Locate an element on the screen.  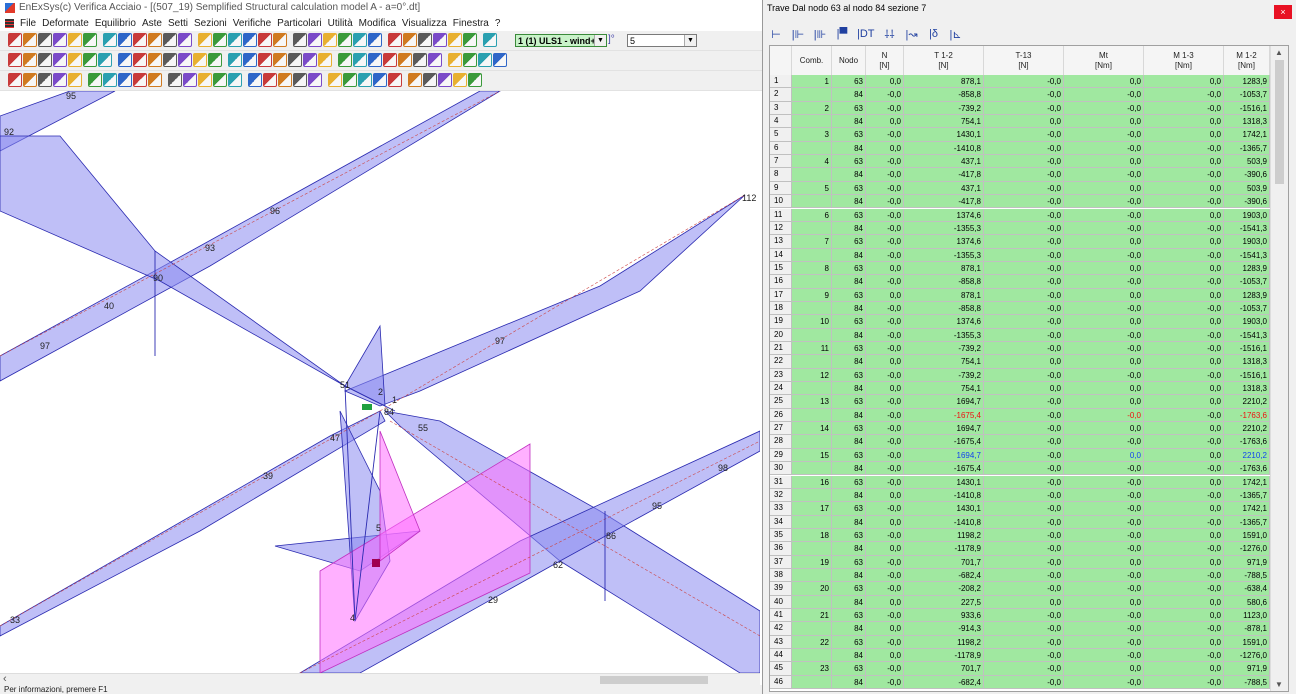
row-index: 42 is located at coordinates (781, 629).